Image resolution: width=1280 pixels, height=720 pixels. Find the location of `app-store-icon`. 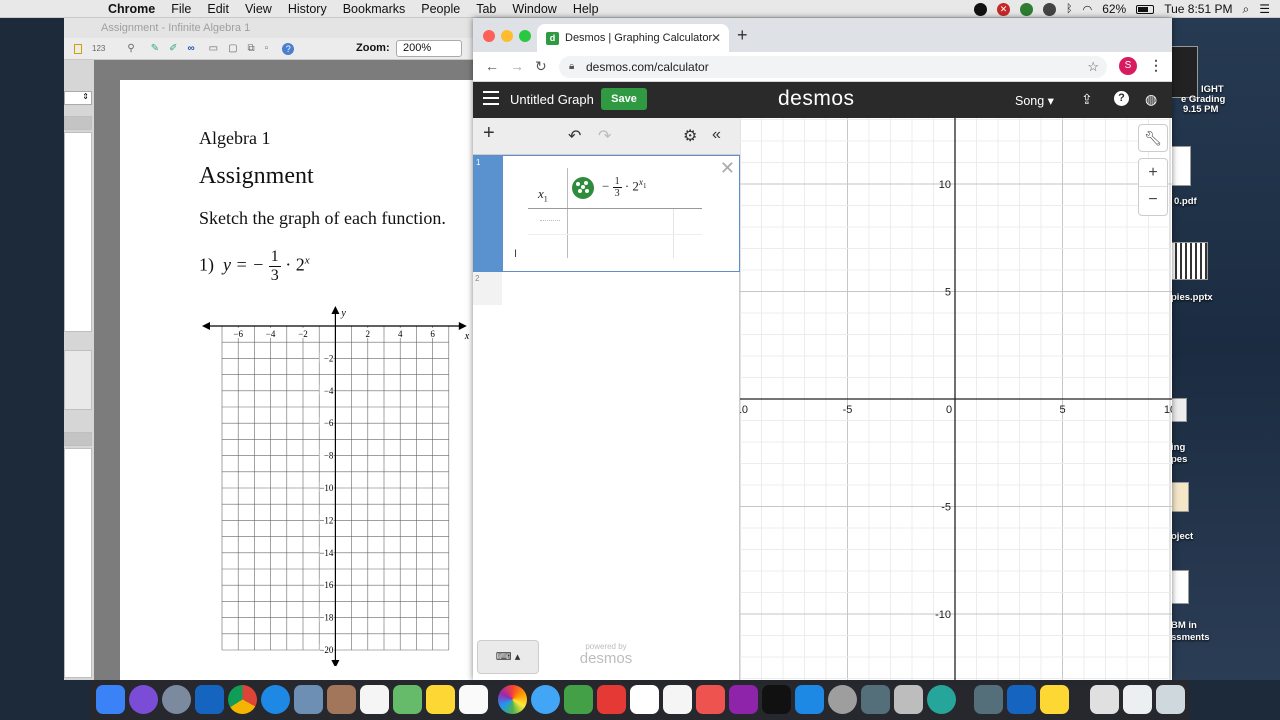

app-store-icon is located at coordinates (809, 699).